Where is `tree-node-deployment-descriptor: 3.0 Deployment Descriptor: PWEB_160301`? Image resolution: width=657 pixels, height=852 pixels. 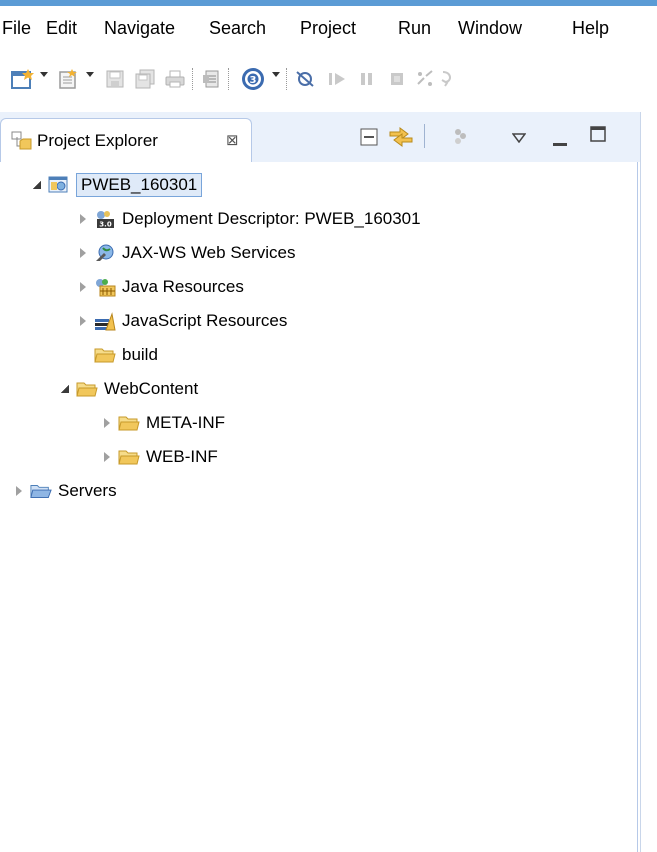
tree-node-deployment-descriptor: 3.0 Deployment Descriptor: PWEB_160301 is located at coordinates (248, 219).